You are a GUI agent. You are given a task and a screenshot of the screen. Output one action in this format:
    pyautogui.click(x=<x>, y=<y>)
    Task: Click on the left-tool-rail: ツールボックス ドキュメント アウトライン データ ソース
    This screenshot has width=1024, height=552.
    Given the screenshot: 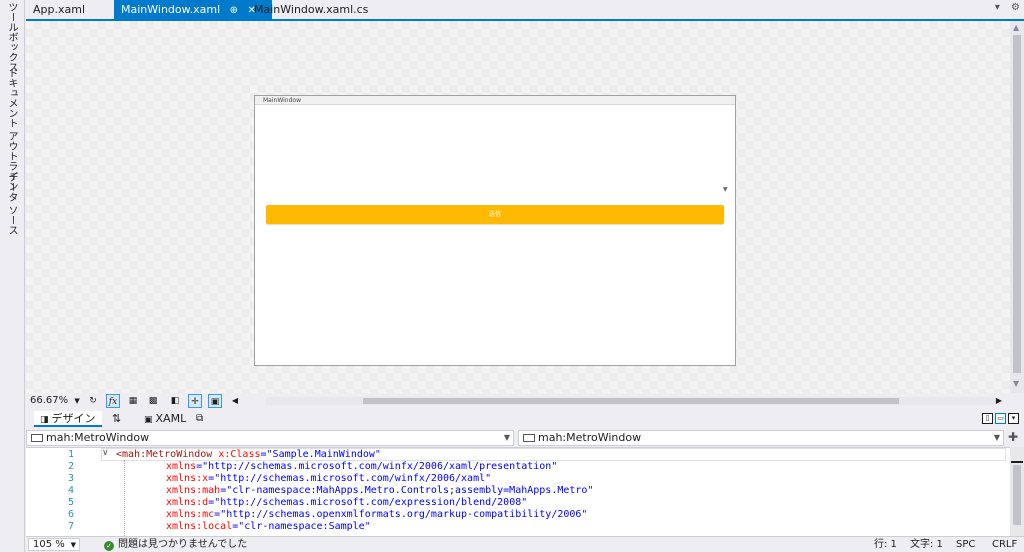 What is the action you would take?
    pyautogui.click(x=12, y=276)
    